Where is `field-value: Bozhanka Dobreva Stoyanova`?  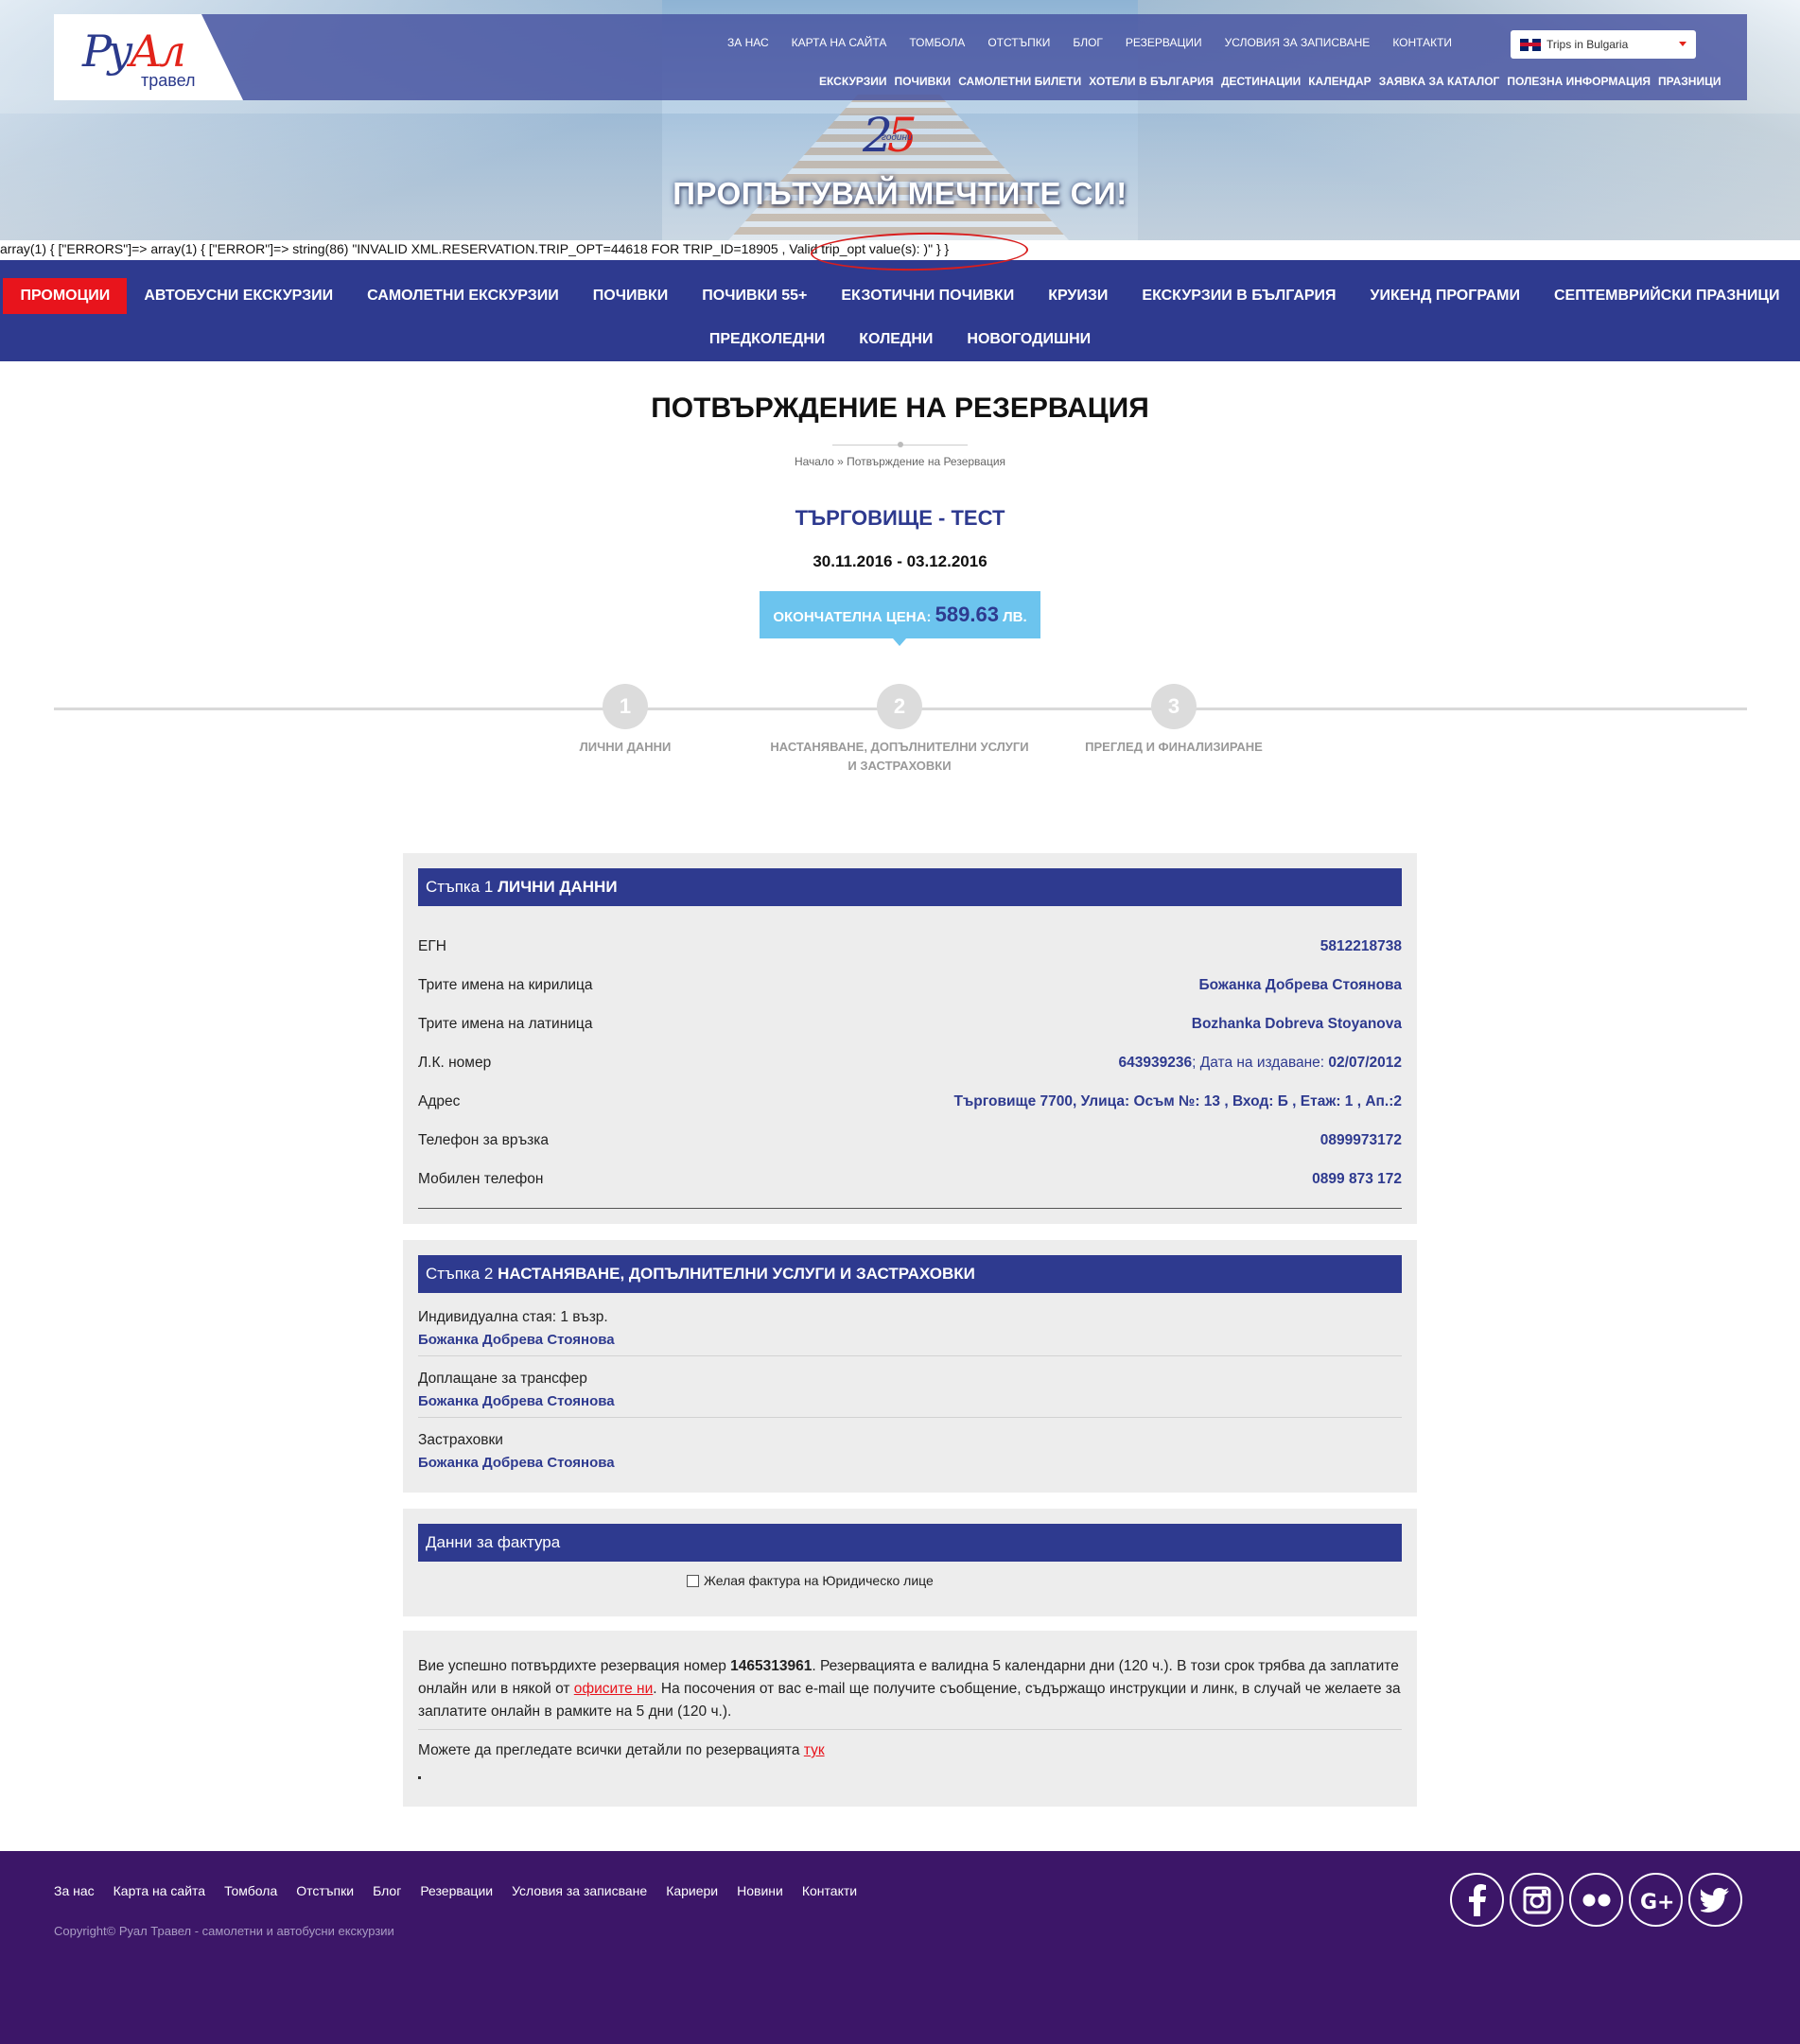
field-value: Bozhanka Dobreva Stoyanova is located at coordinates (1296, 1024).